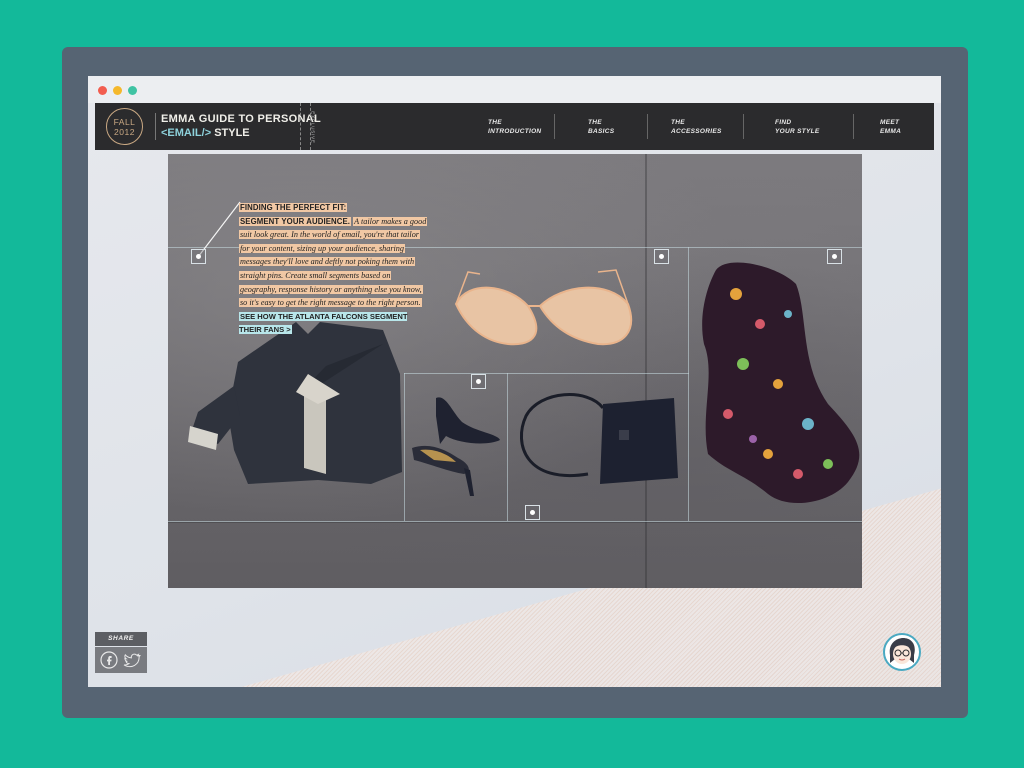 The height and width of the screenshot is (768, 1024). Describe the element at coordinates (514, 89) in the screenshot. I see `window-titlebar` at that location.